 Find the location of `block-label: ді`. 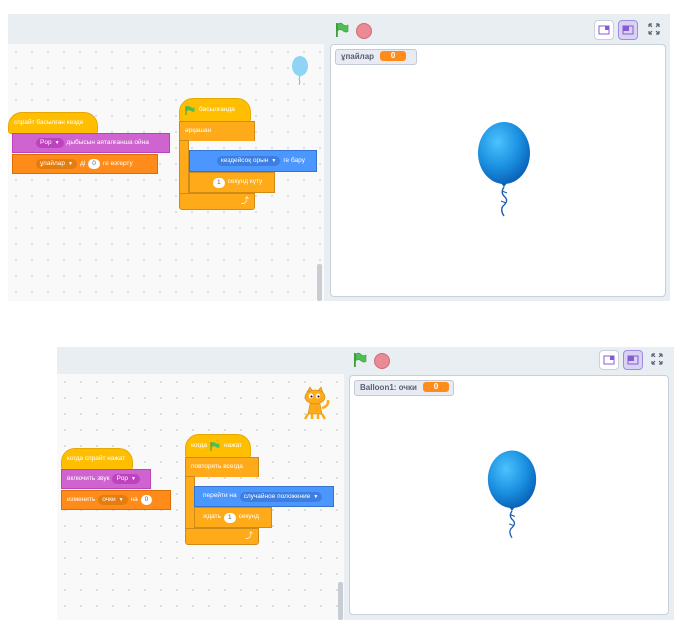

block-label: ді is located at coordinates (83, 163).